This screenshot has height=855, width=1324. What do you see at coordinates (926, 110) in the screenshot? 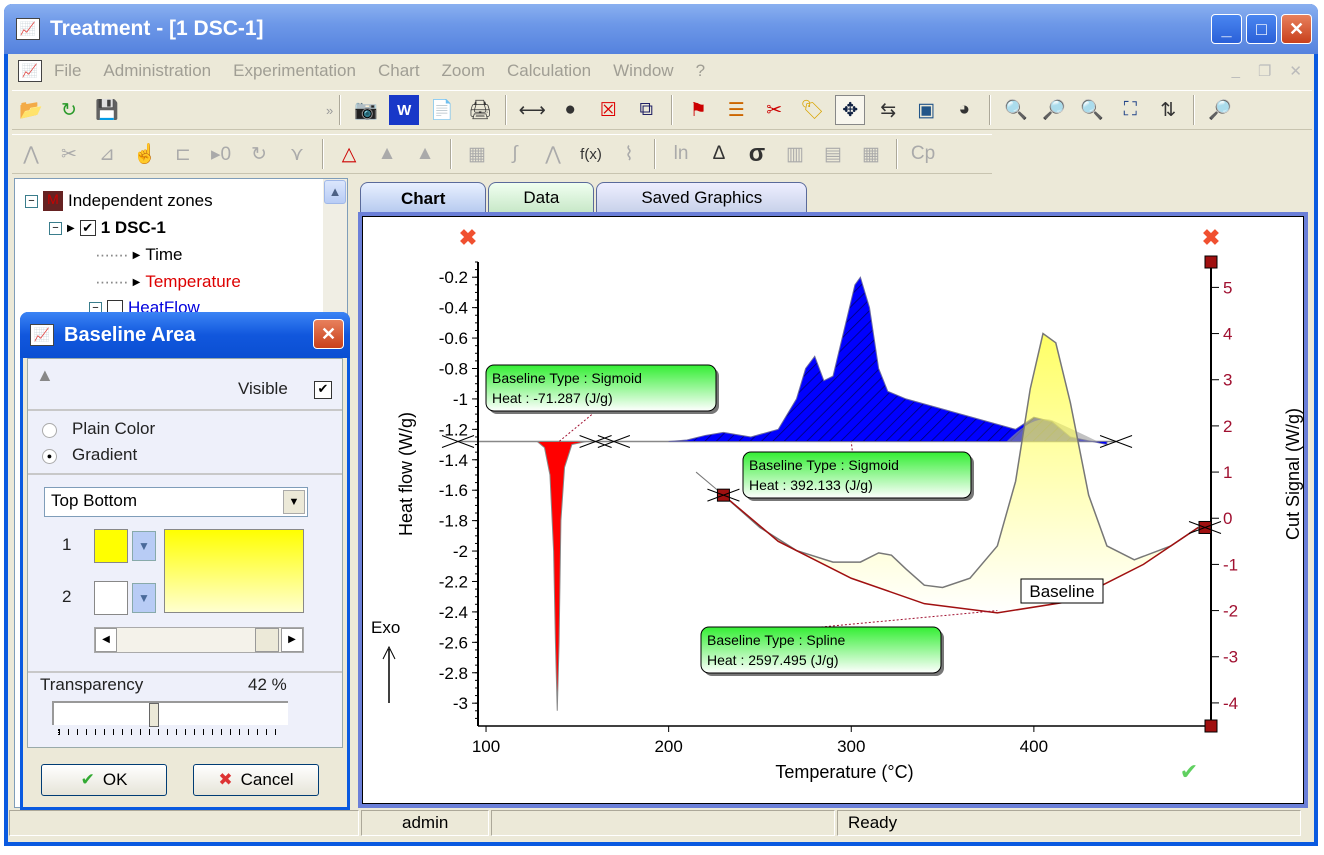
I see `window-add-icon: ▣` at bounding box center [926, 110].